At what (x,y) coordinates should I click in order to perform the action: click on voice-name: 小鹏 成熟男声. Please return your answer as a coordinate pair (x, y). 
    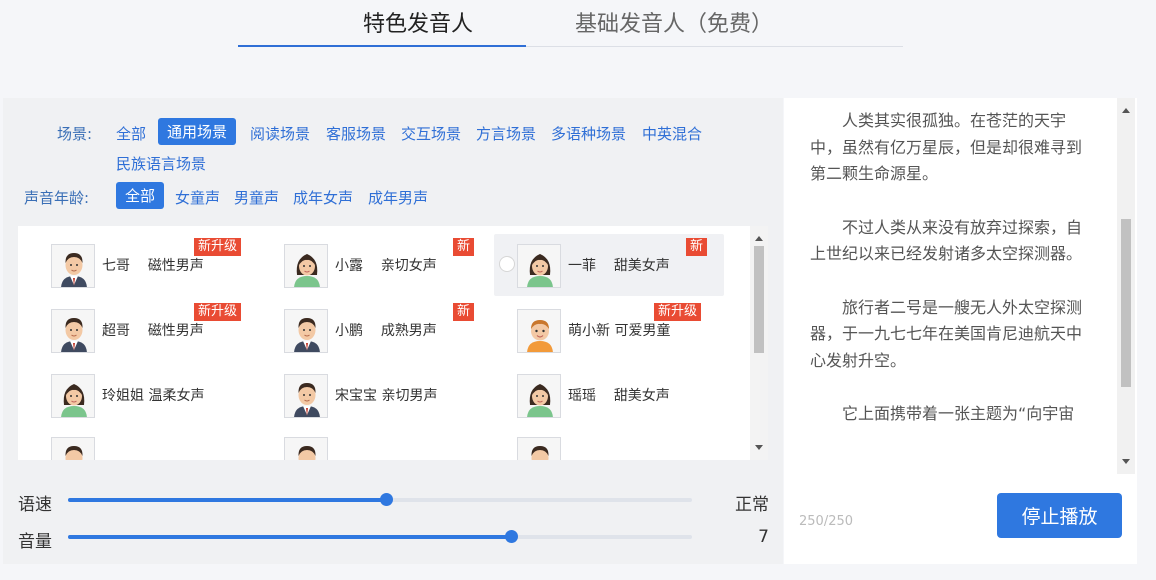
    Looking at the image, I should click on (386, 331).